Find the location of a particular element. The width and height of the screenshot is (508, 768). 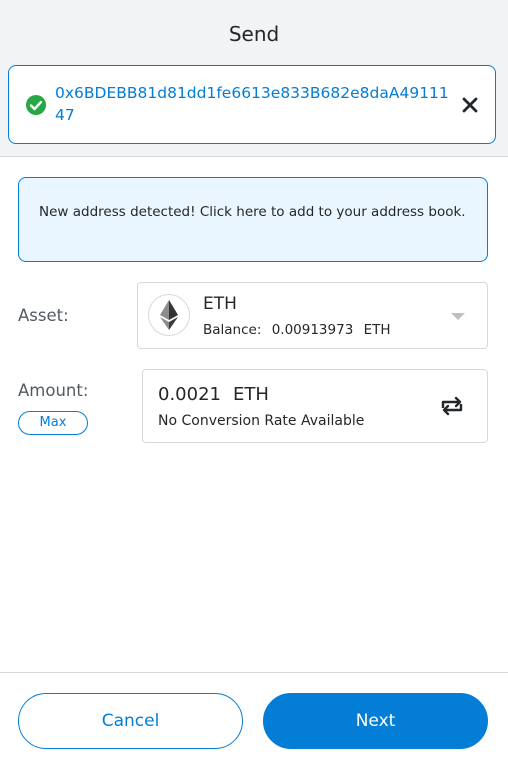

asset-label: Asset: is located at coordinates (43, 315).